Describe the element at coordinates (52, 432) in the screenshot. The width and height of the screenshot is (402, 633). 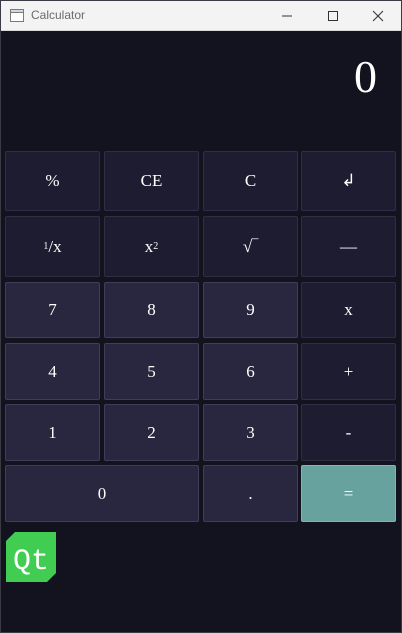
I see `digit-1-button: 1` at that location.